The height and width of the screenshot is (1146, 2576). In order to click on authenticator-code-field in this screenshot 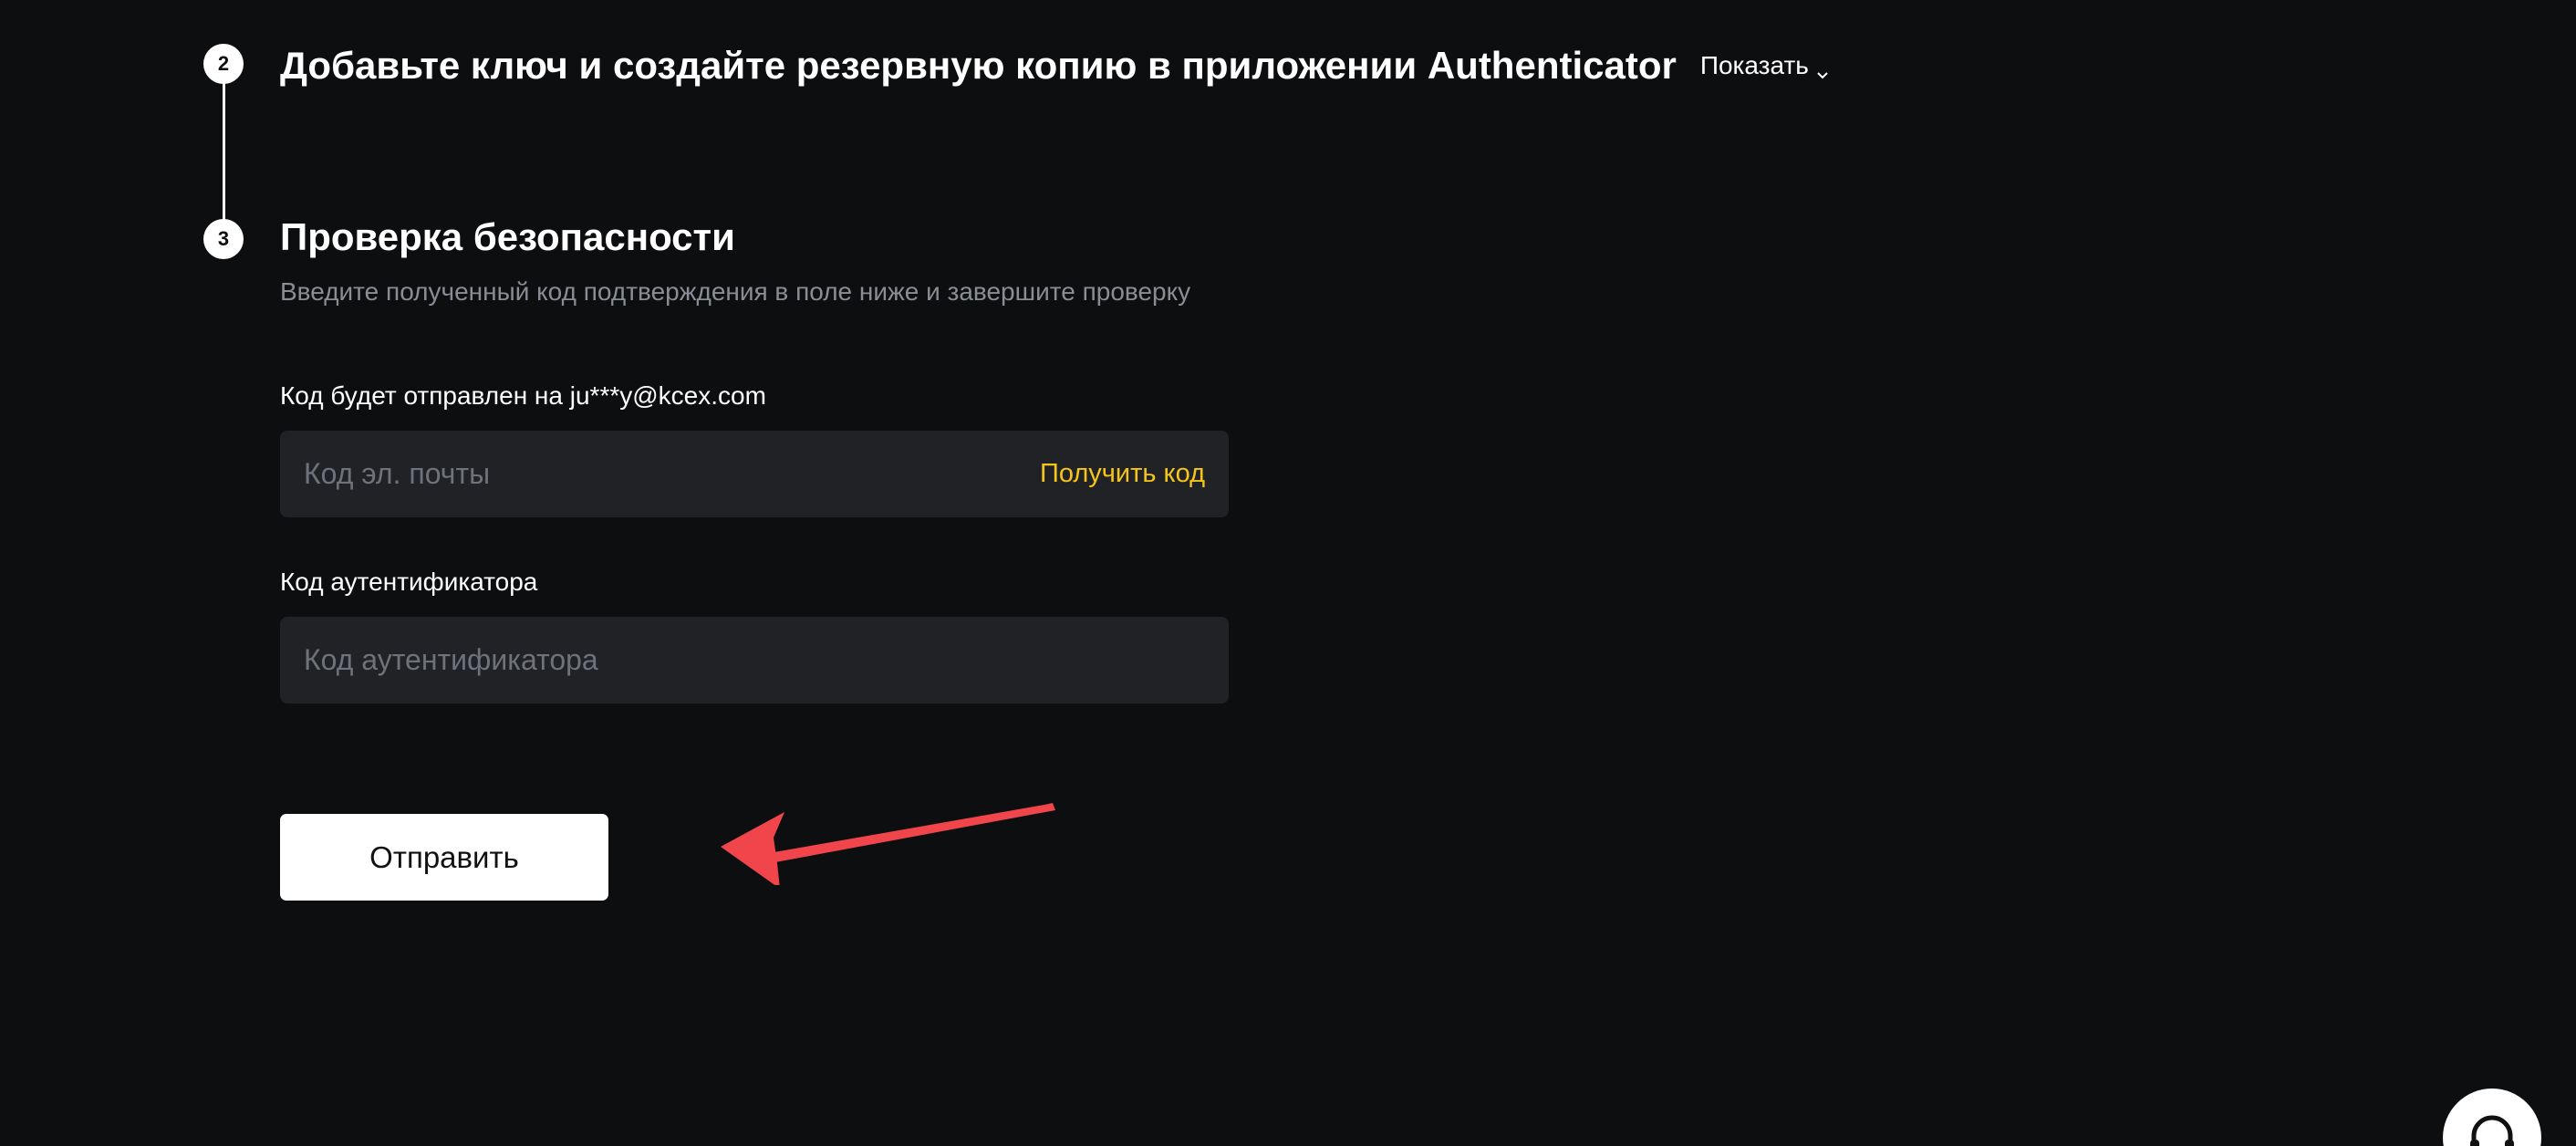, I will do `click(754, 660)`.